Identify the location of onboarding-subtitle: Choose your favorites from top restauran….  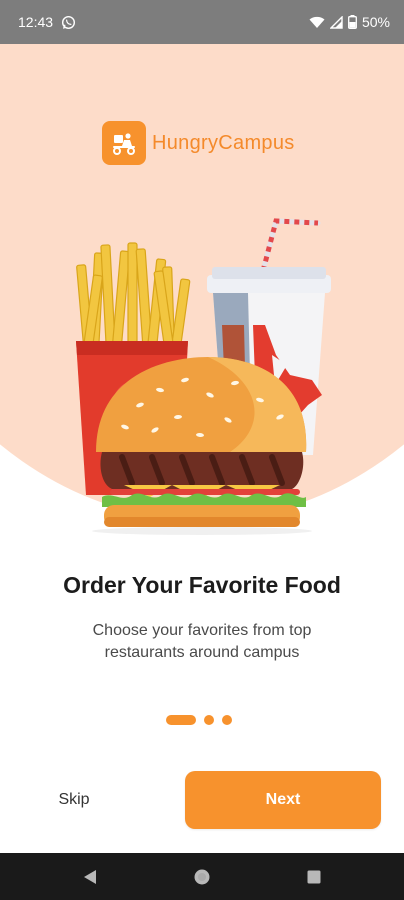
(202, 641).